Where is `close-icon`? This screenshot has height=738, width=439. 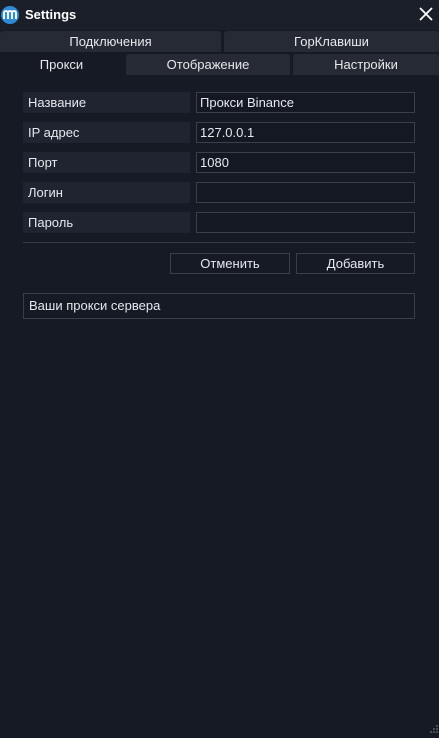
close-icon is located at coordinates (426, 14).